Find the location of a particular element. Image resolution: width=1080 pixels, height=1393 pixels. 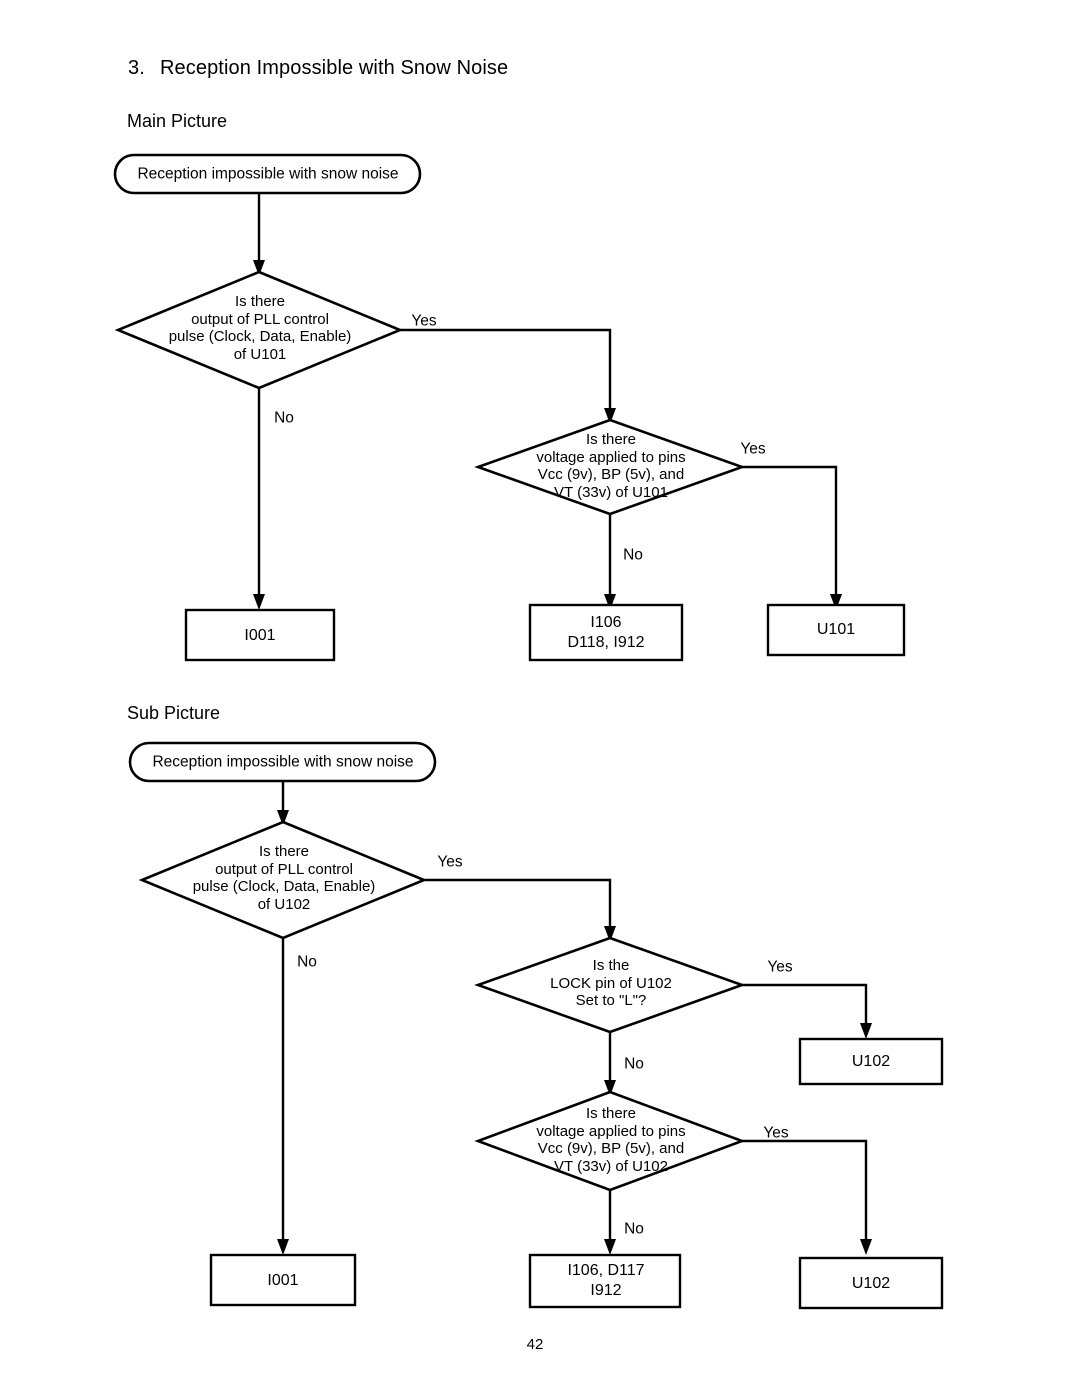

main-decision-pll-shape is located at coordinates (259, 330).